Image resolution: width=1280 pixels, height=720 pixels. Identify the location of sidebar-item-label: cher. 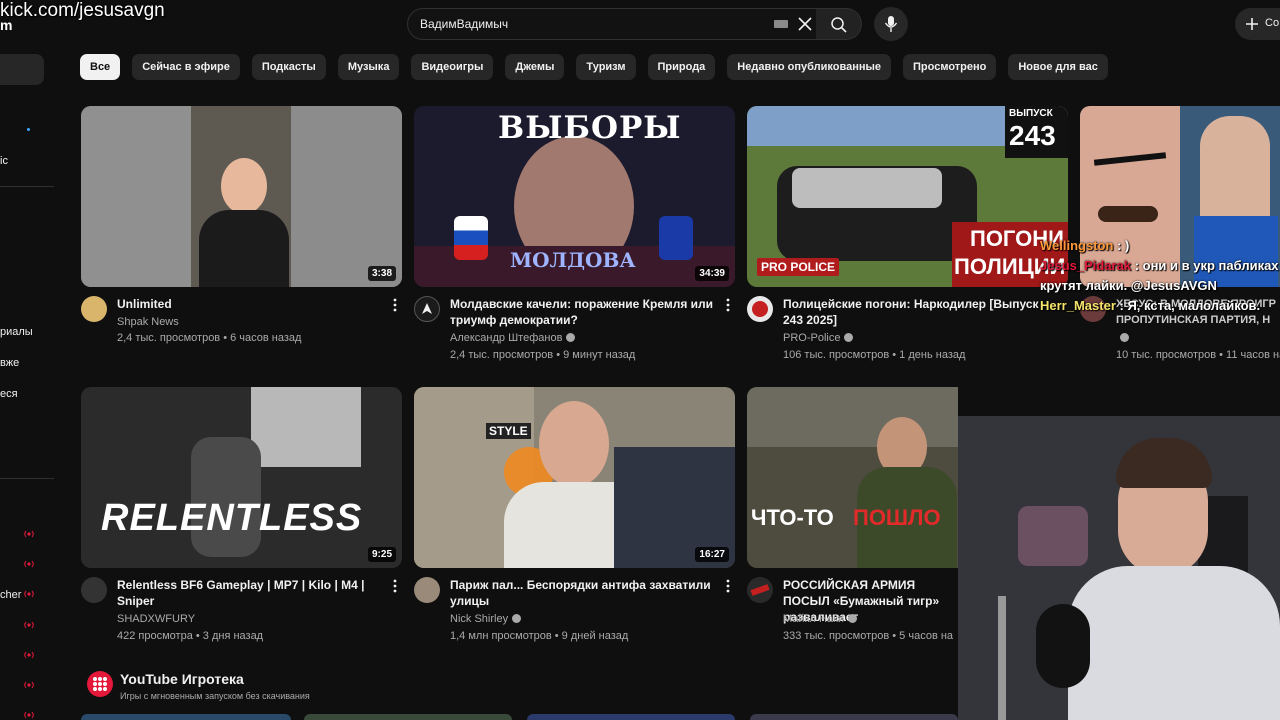
(10, 595).